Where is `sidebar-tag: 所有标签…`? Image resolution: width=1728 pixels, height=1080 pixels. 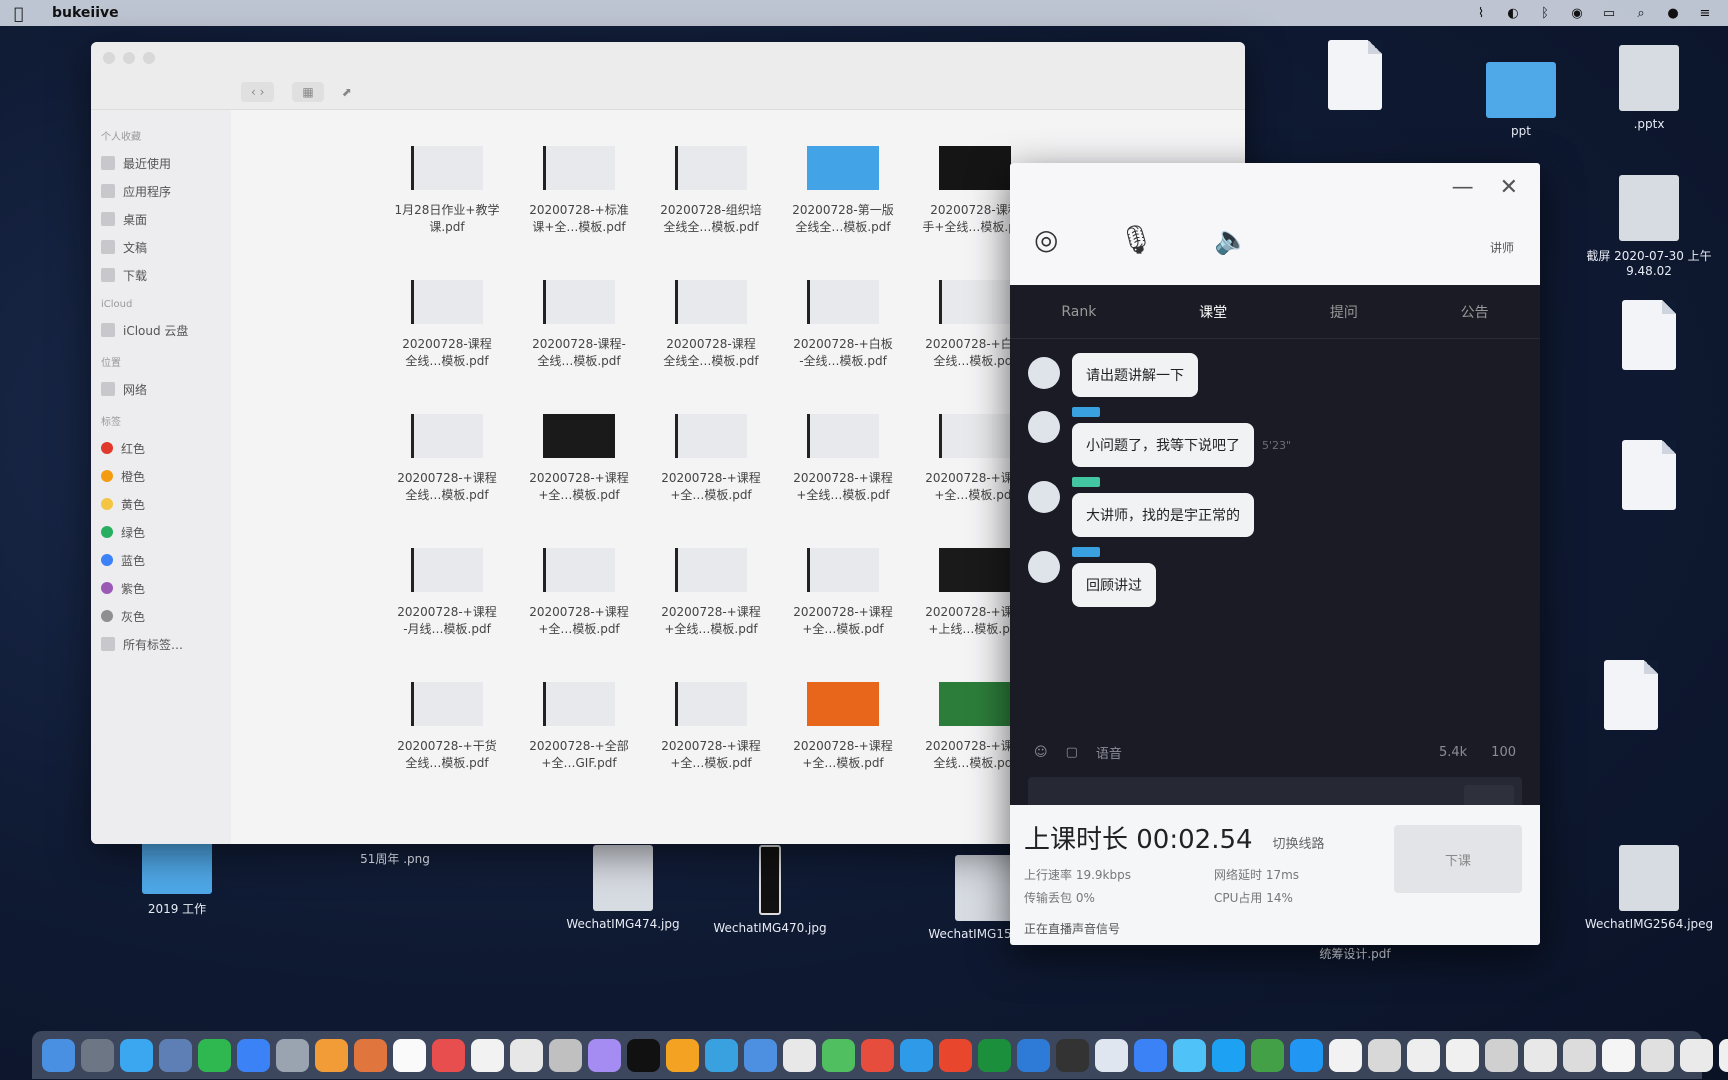
sidebar-tag: 所有标签… is located at coordinates (161, 644).